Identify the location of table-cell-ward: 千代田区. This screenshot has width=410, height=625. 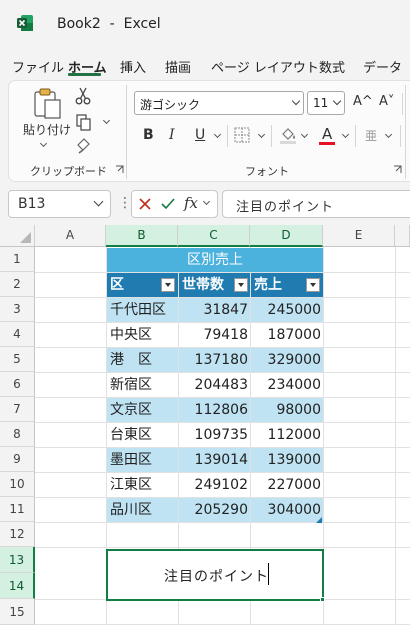
(142, 310).